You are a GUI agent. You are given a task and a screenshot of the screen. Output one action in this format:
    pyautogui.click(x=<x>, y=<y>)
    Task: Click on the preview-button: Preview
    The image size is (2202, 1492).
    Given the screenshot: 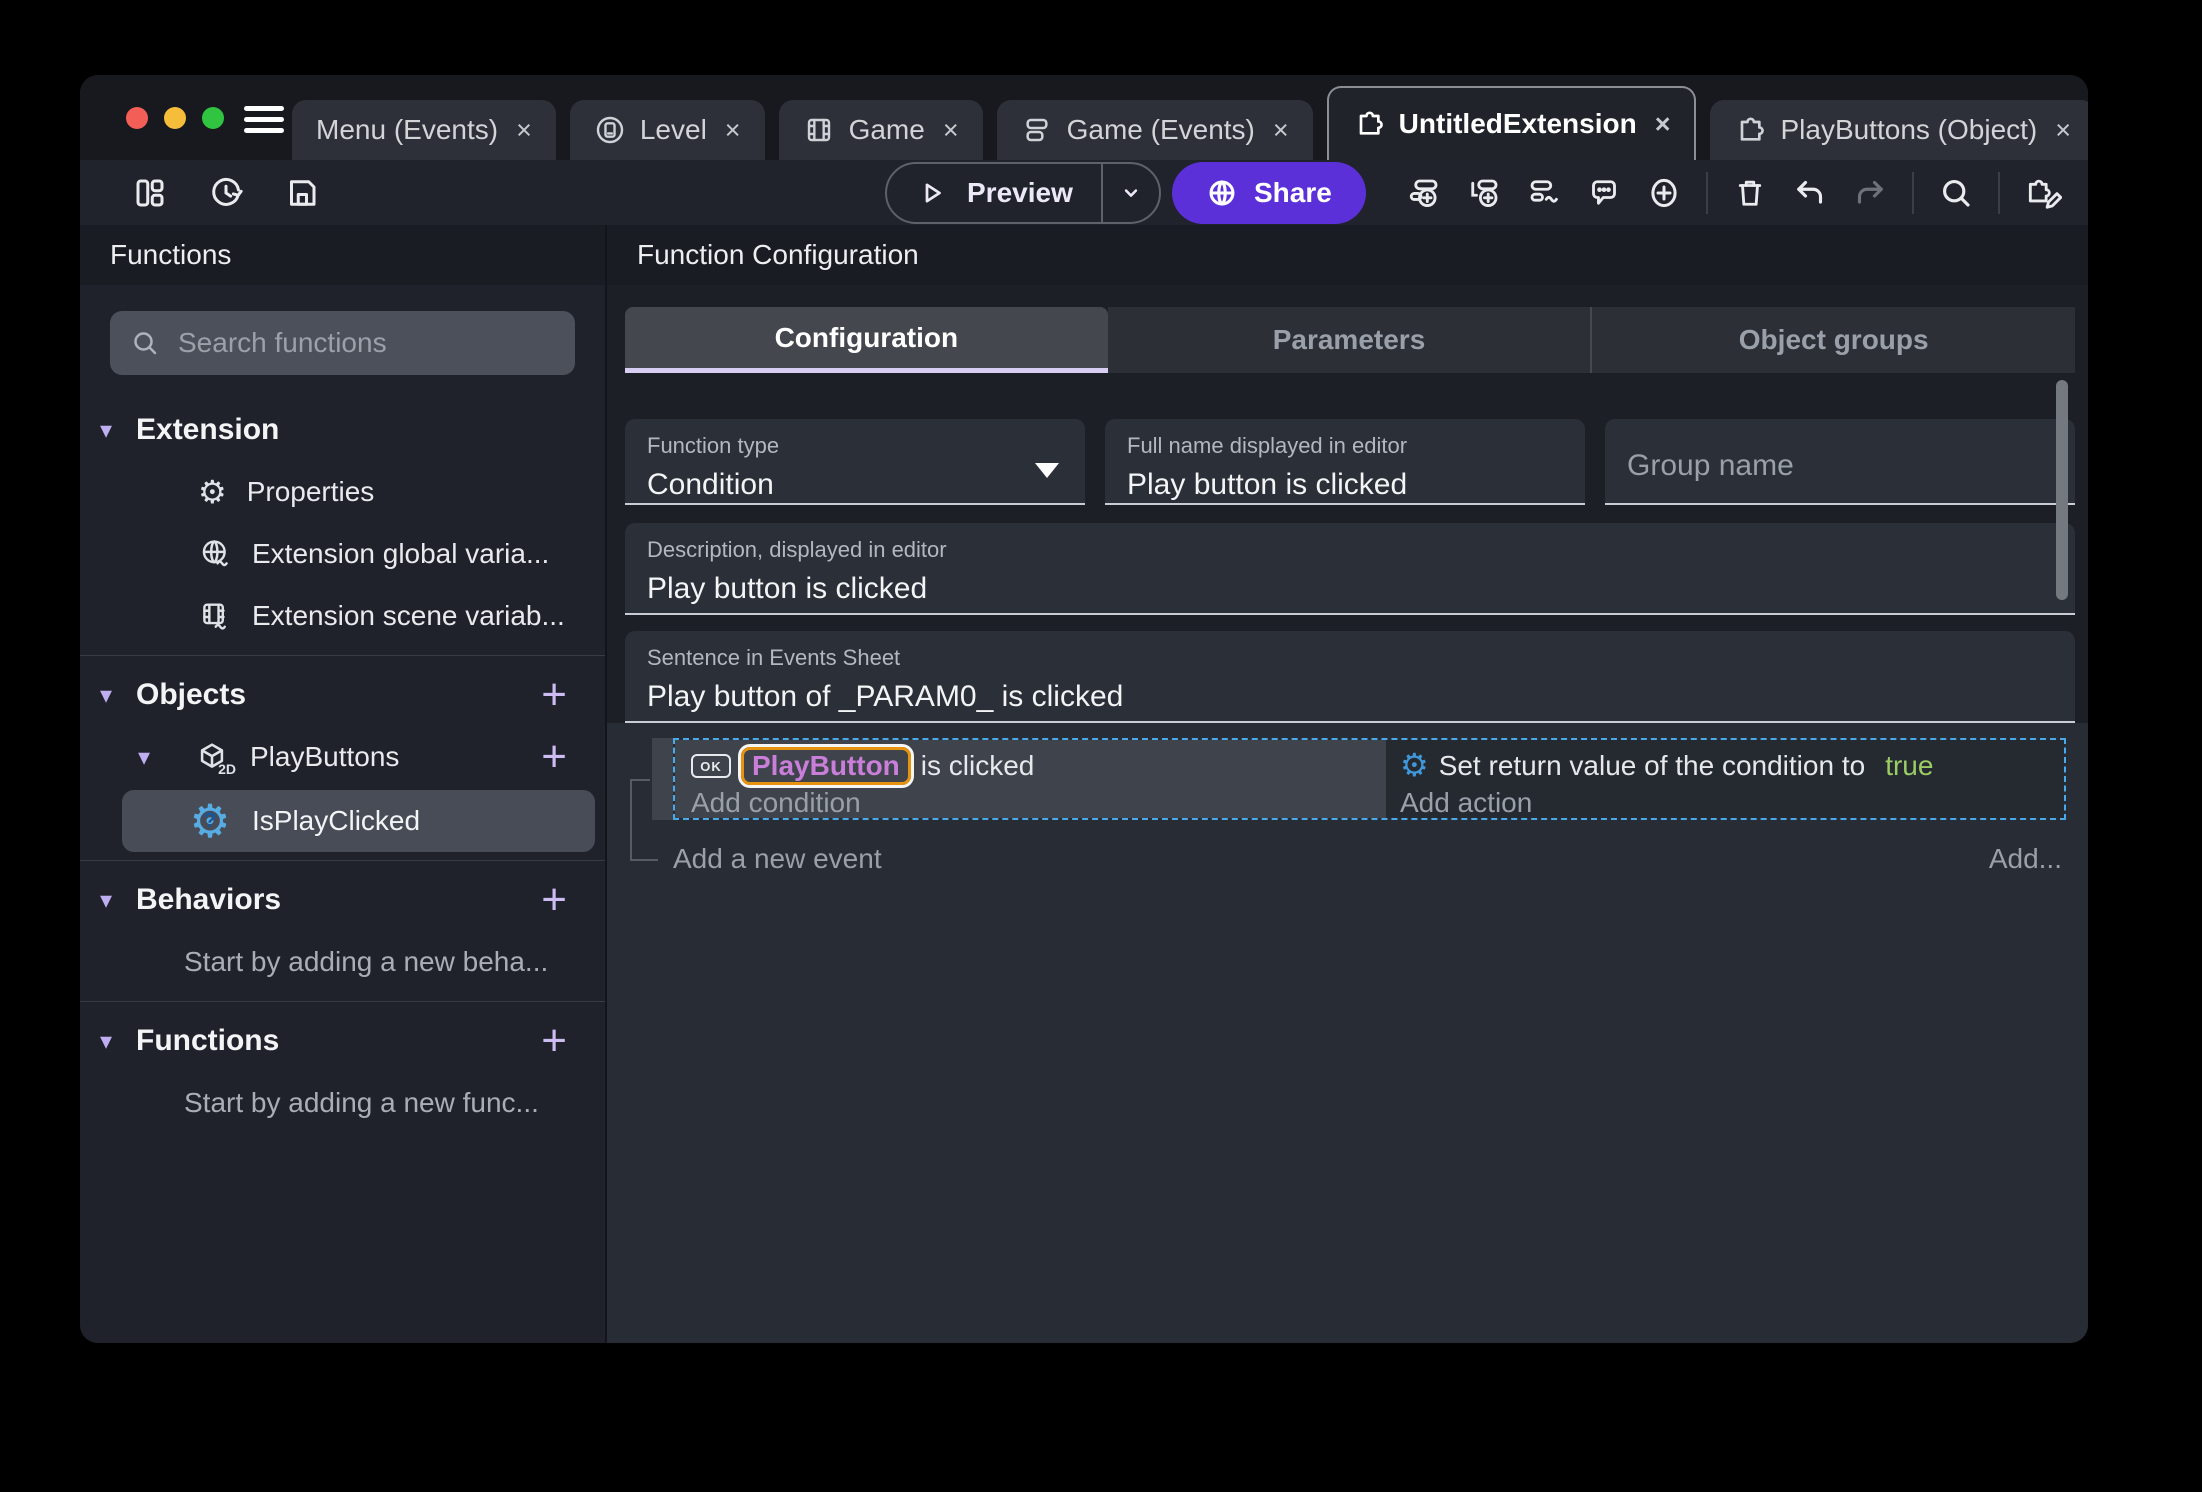 What is the action you would take?
    pyautogui.click(x=994, y=193)
    